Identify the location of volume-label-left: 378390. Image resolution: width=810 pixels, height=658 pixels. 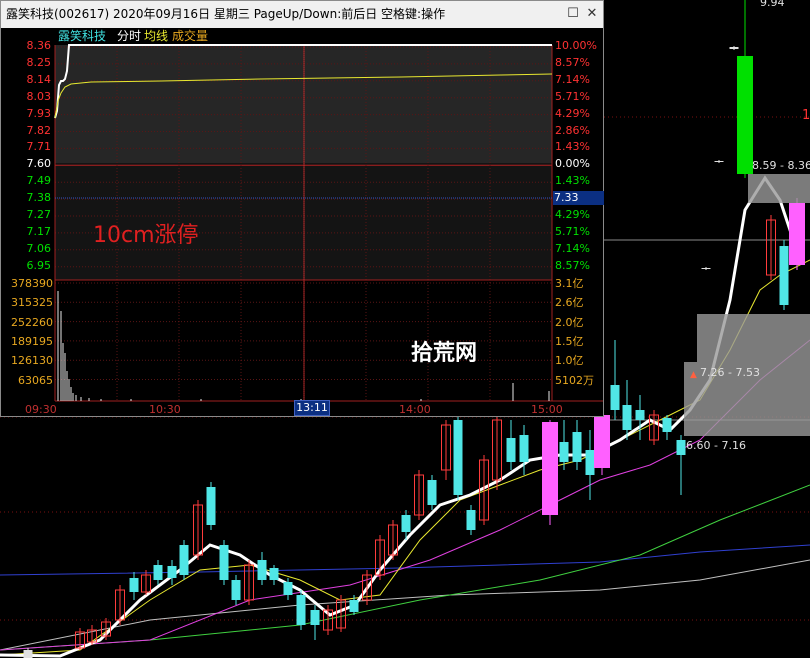
(32, 283).